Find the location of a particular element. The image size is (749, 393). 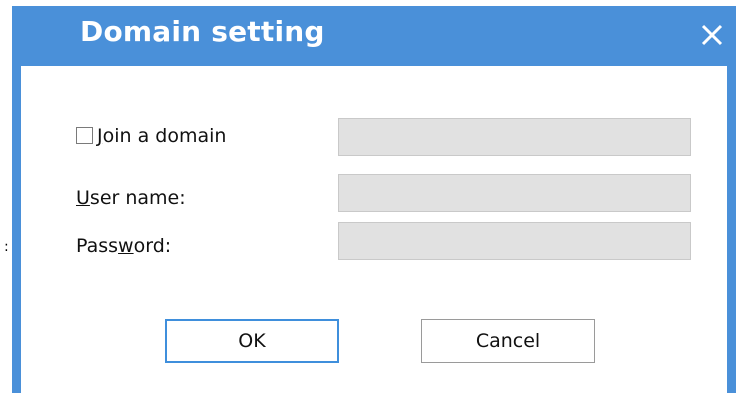

join-domain-label: Join a domain is located at coordinates (161, 136).